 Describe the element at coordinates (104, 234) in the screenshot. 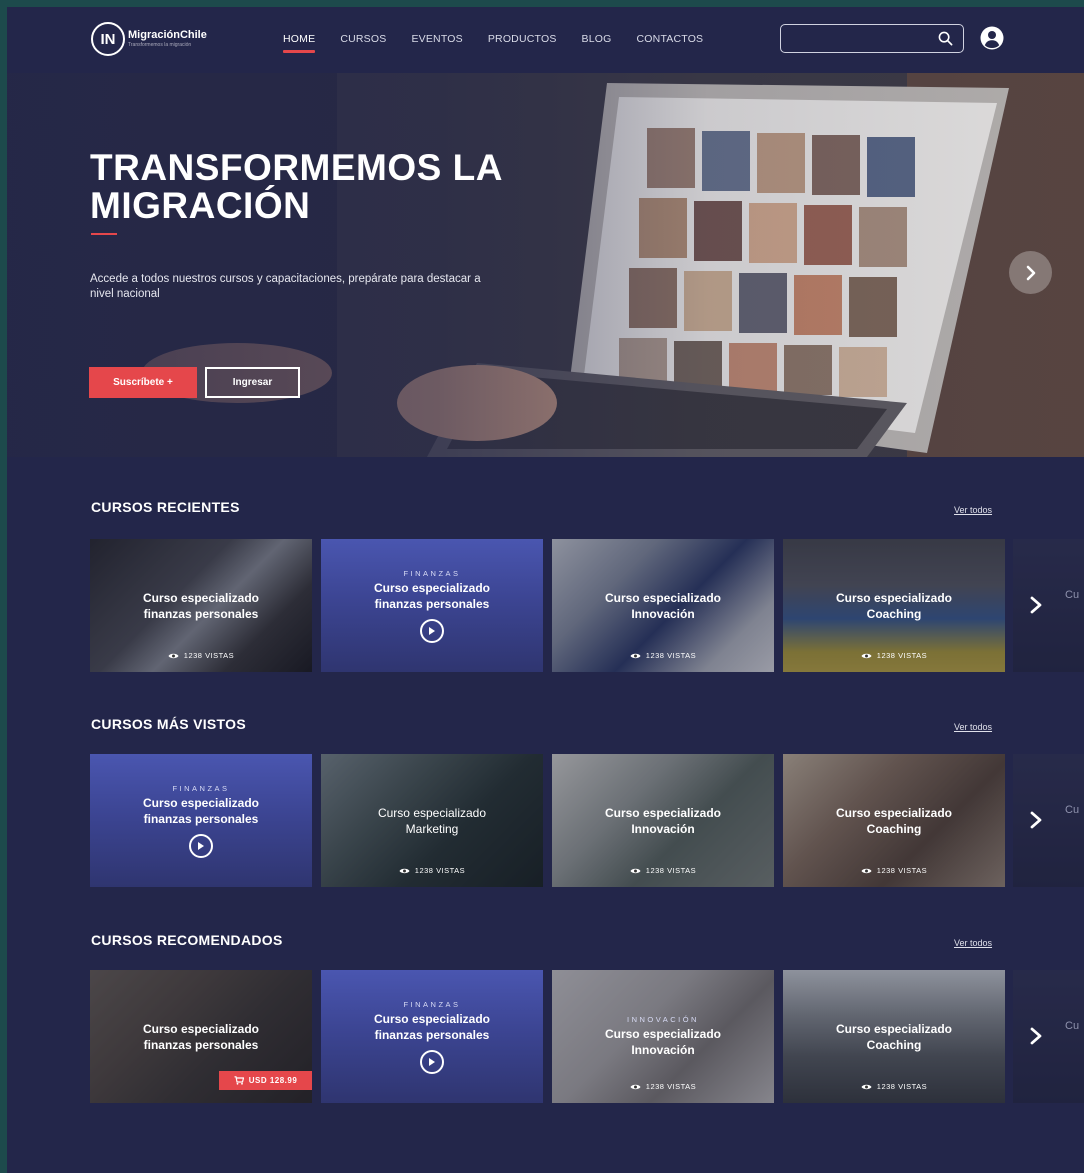

I see `hero-title-underline` at that location.